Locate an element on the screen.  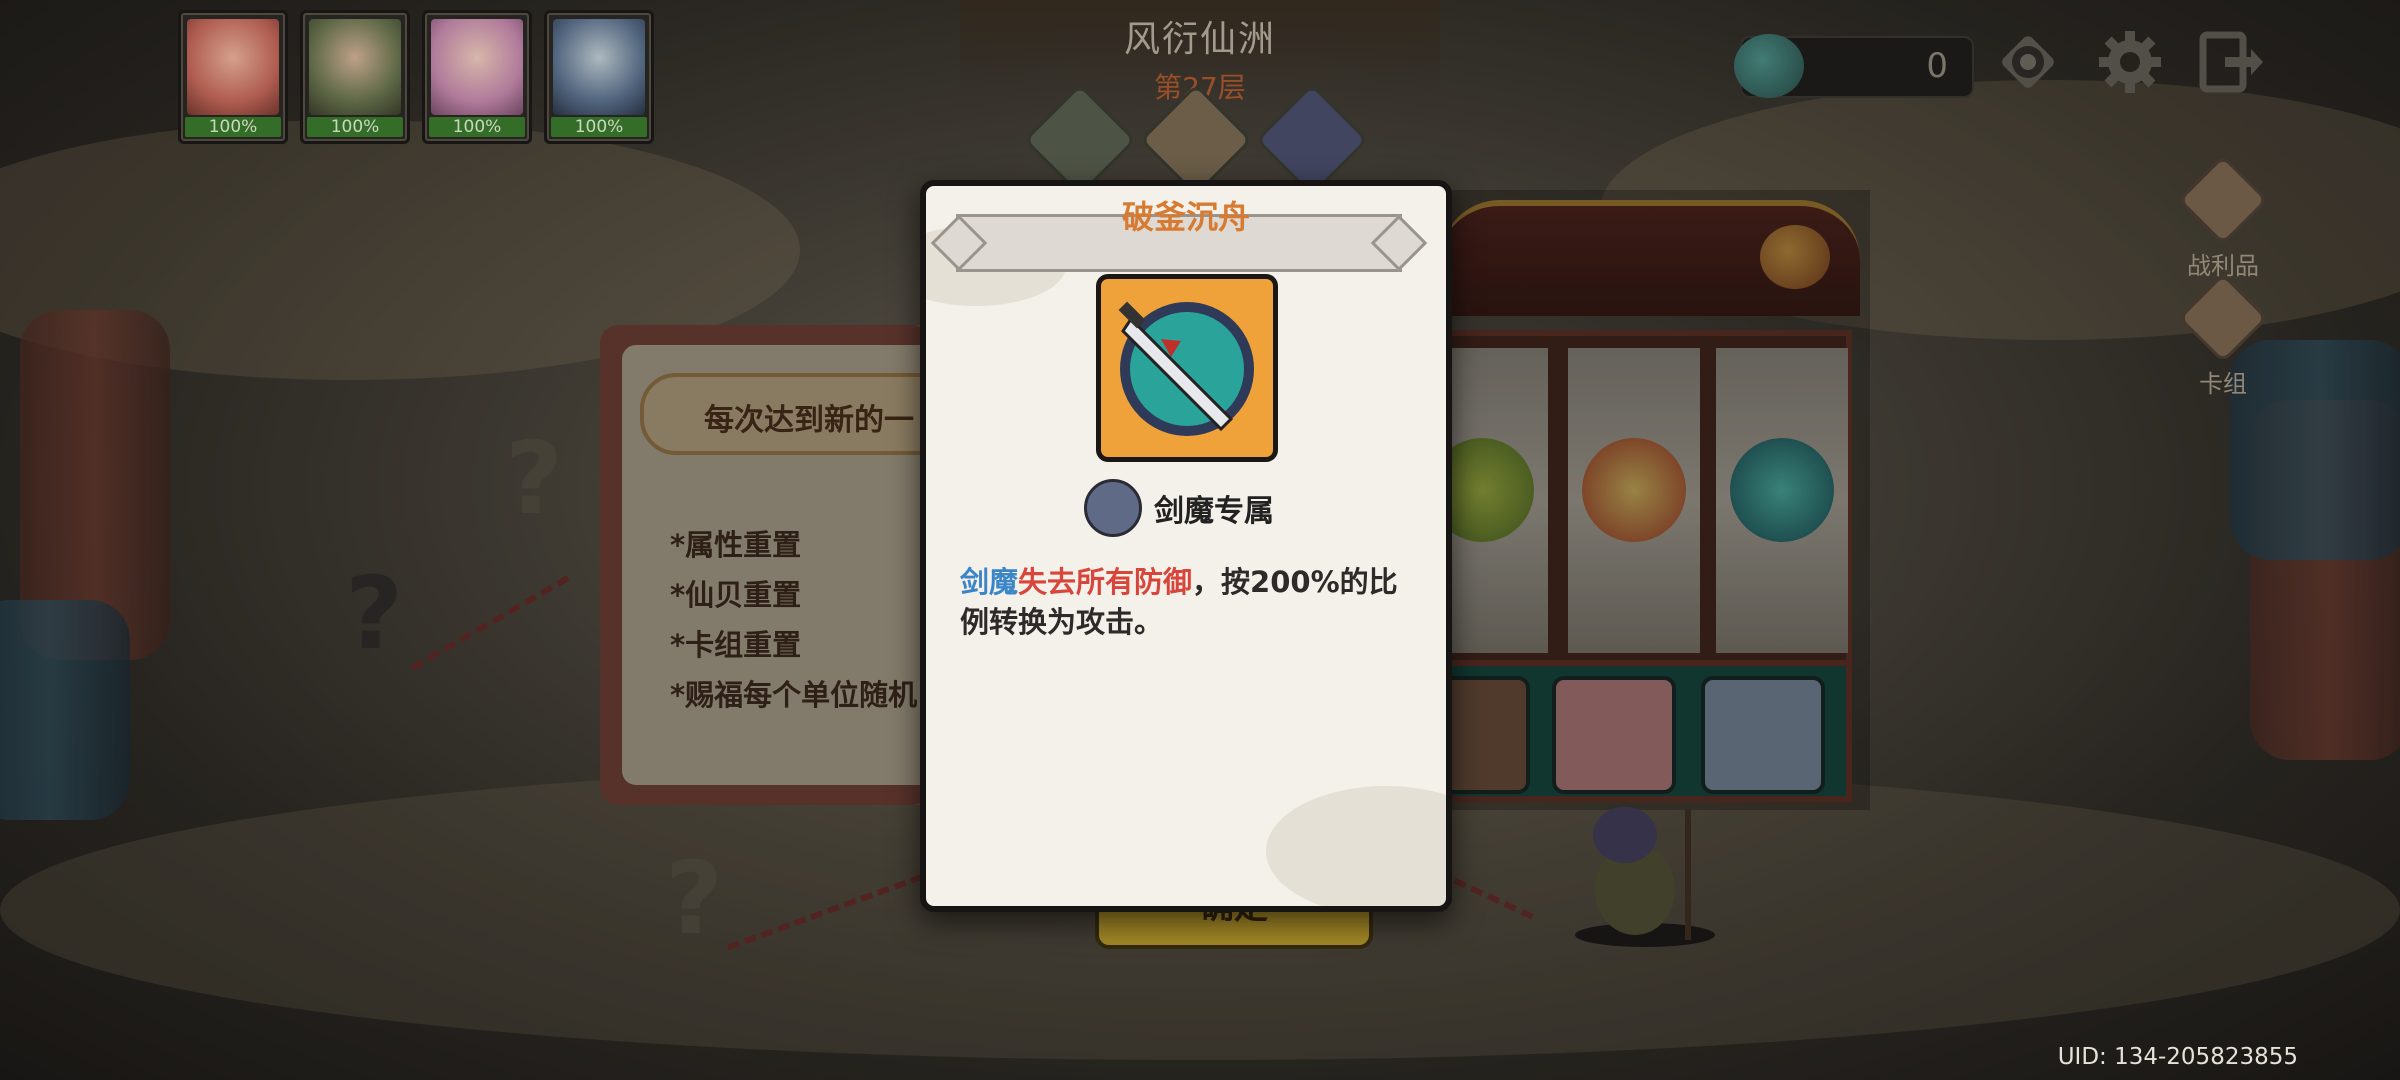
owner-label: 剑魔专属 is located at coordinates (1214, 511).